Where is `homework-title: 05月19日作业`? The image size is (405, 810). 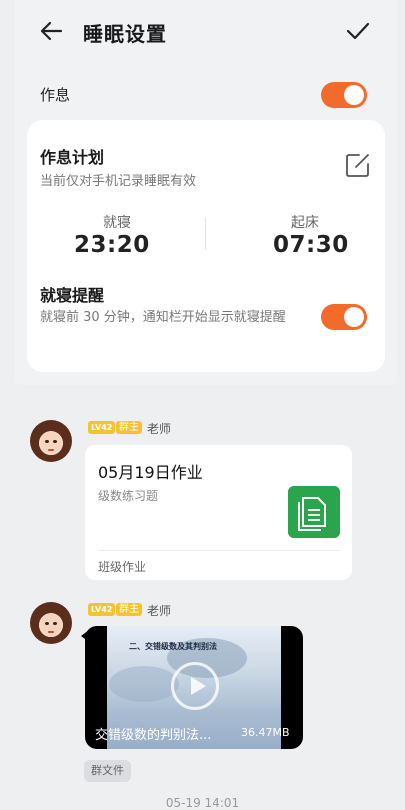 homework-title: 05月19日作业 is located at coordinates (150, 472).